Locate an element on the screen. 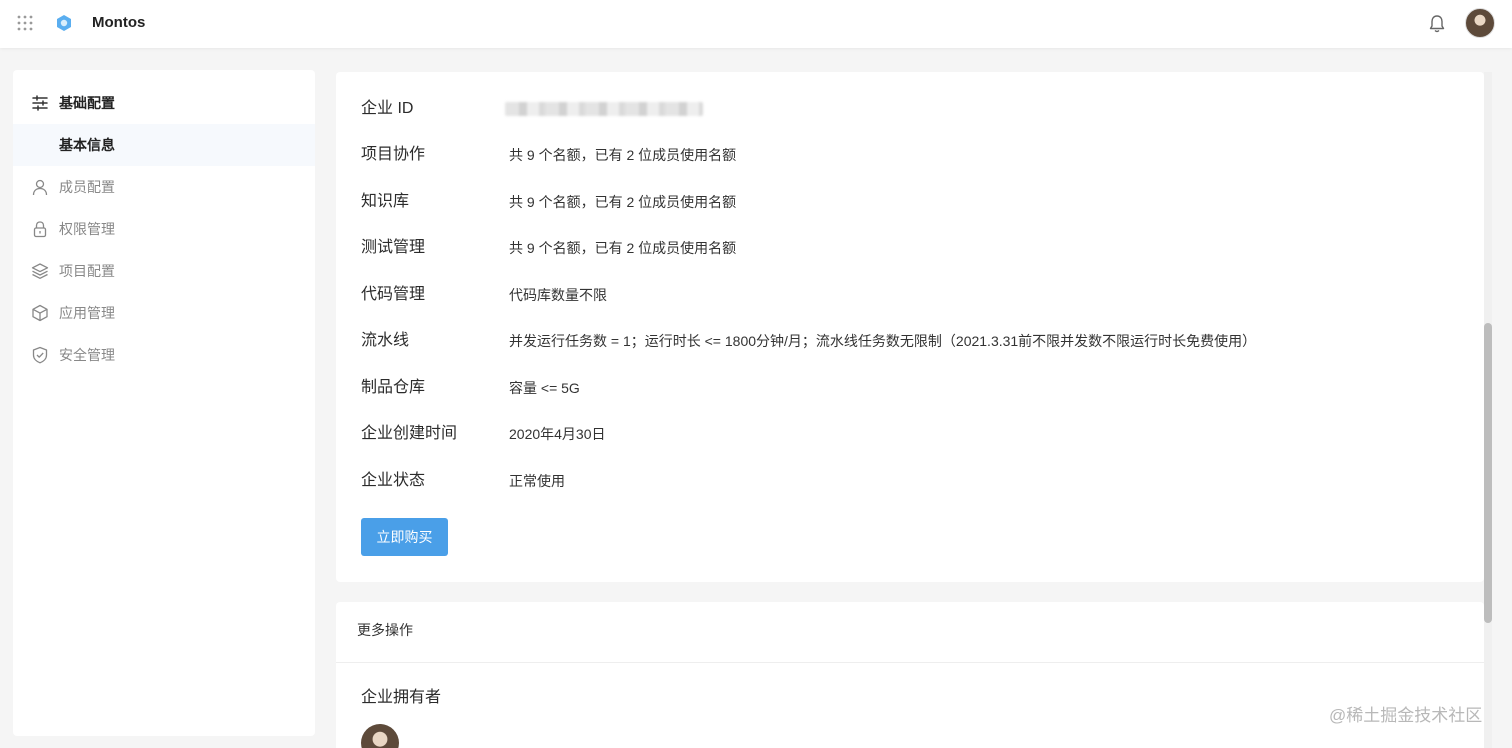  info-key: 知识库 is located at coordinates (385, 201).